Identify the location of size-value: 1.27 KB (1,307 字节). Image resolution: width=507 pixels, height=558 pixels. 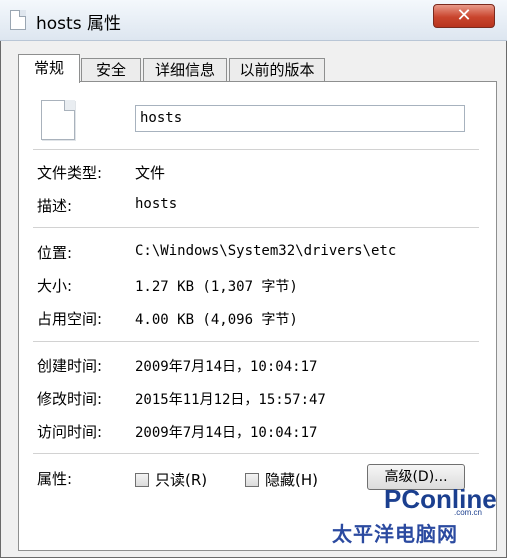
(216, 287).